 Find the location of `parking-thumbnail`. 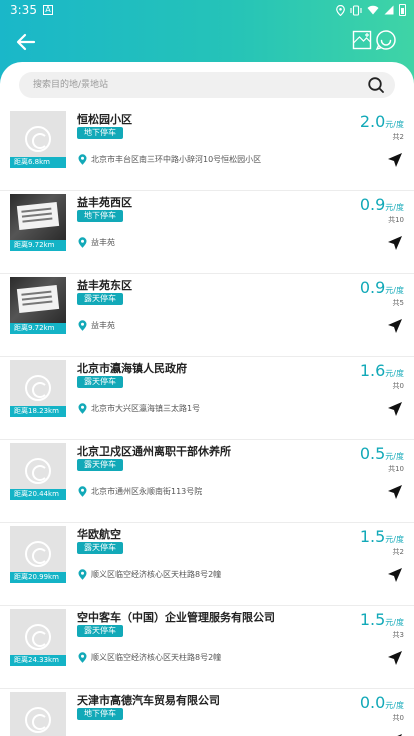

parking-thumbnail is located at coordinates (38, 714).